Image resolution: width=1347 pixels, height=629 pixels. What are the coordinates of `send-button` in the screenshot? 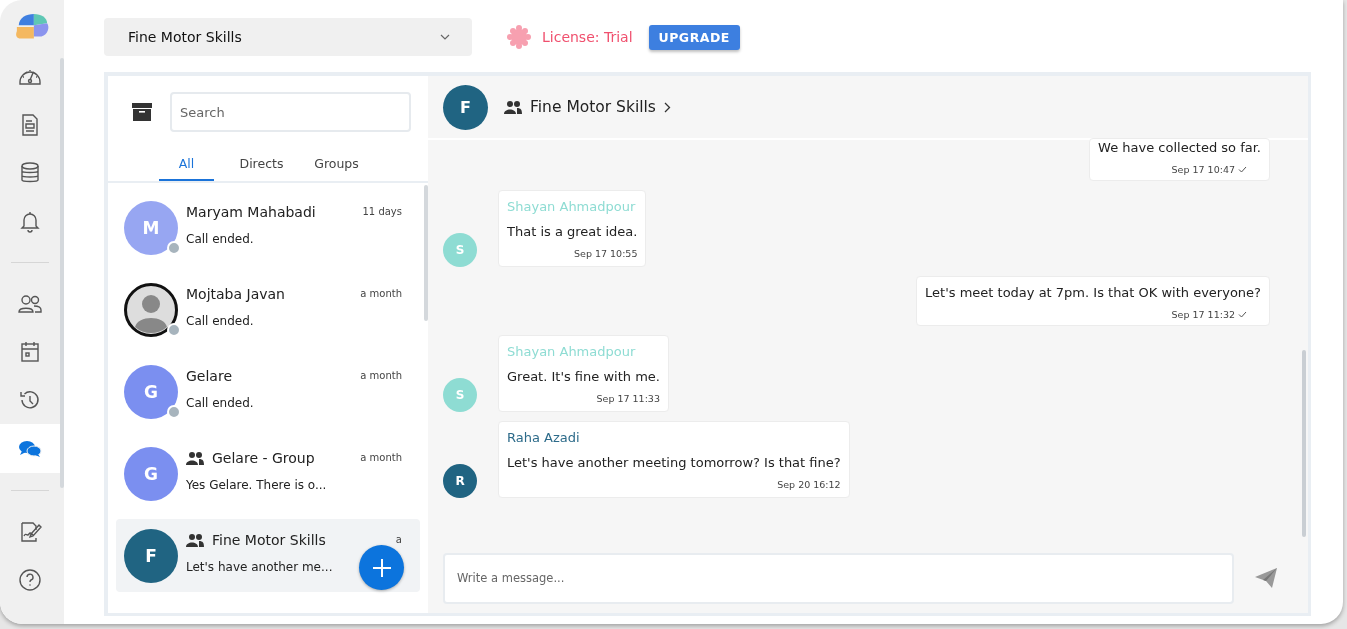 It's located at (1266, 578).